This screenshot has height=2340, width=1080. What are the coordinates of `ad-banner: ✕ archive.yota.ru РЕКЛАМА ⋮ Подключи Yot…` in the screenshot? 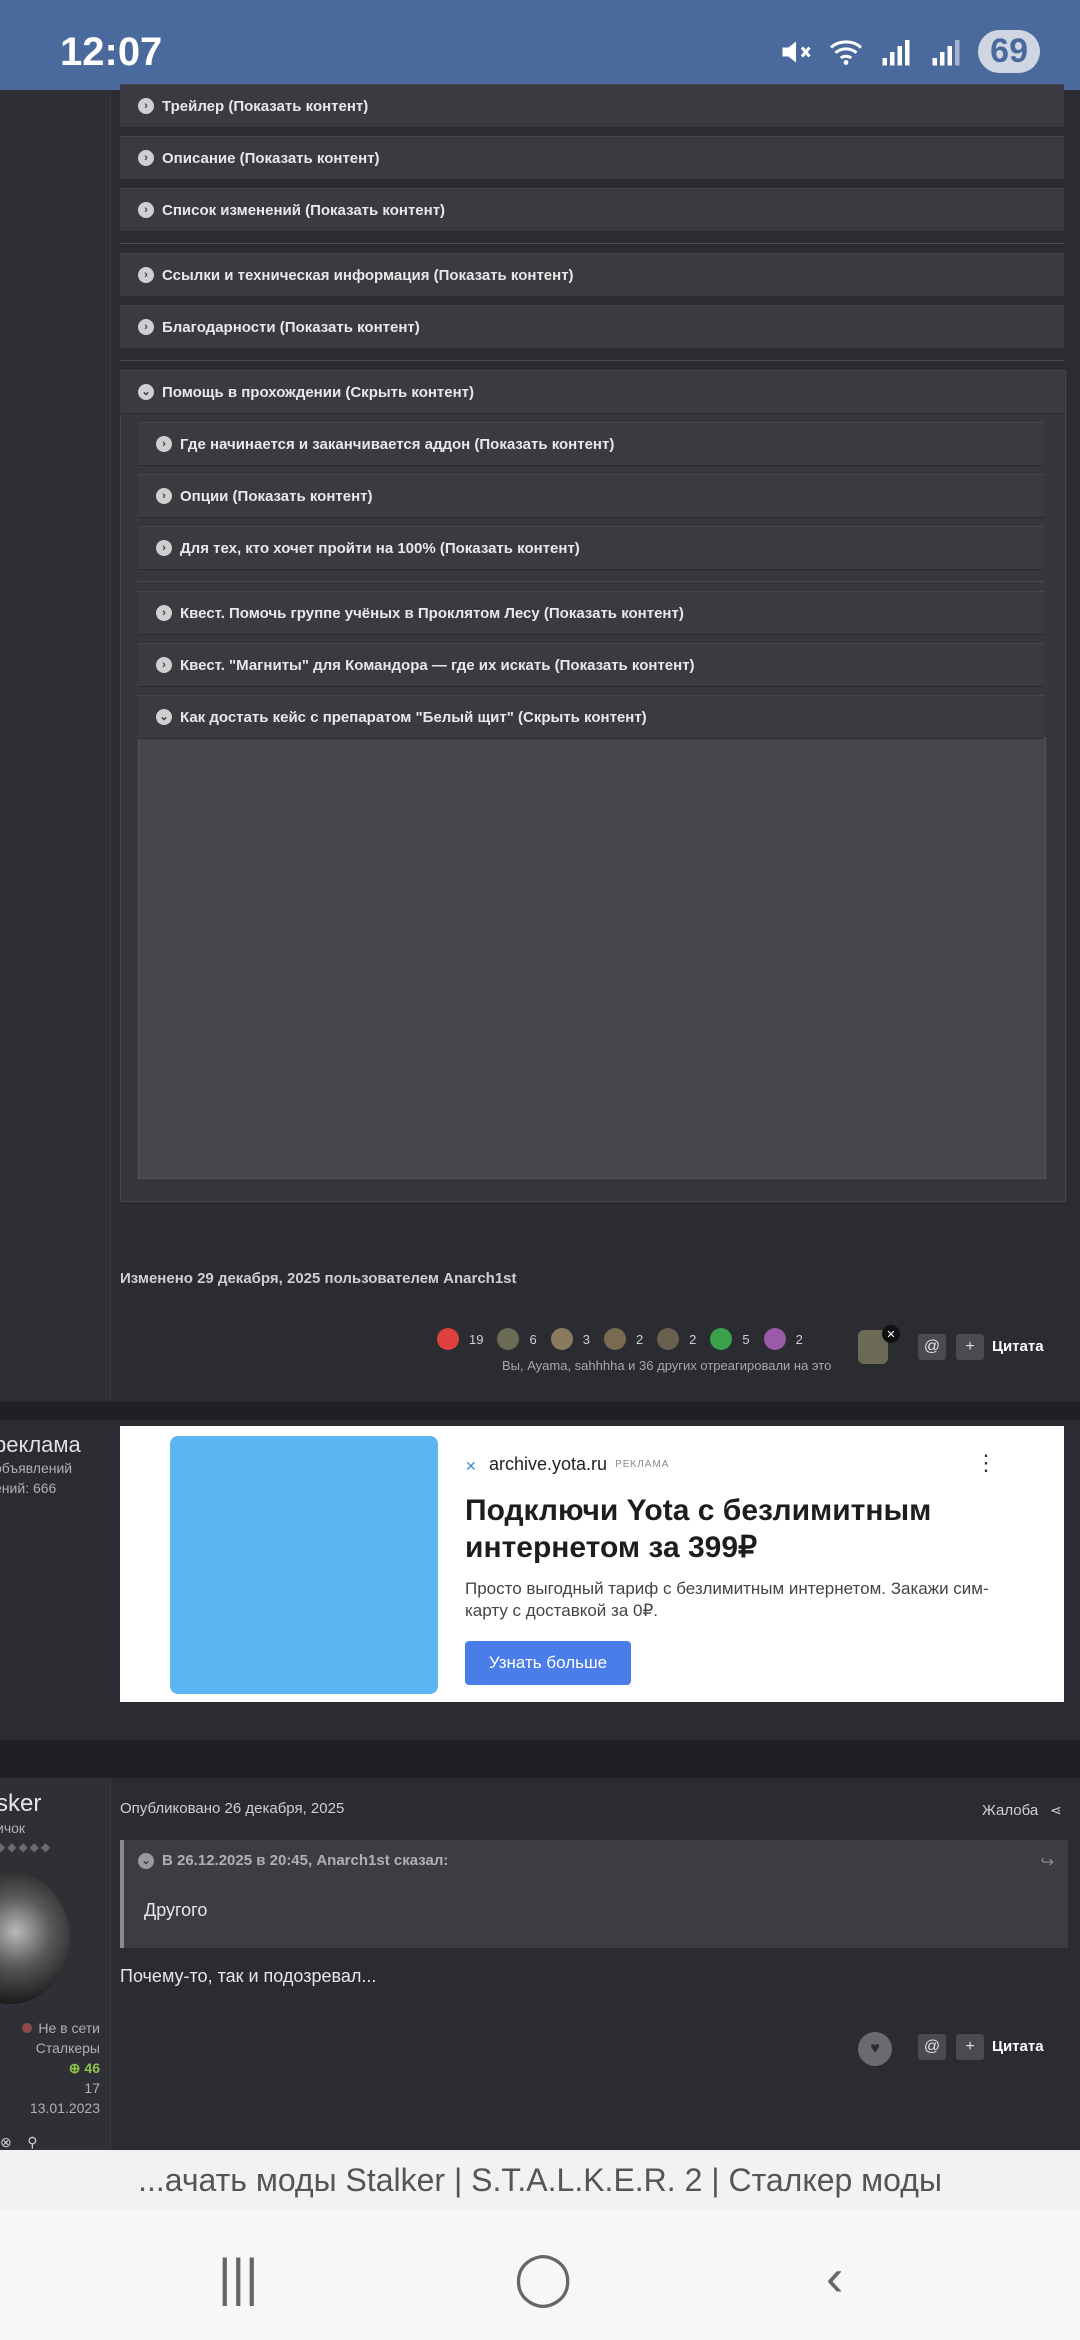 It's located at (592, 1564).